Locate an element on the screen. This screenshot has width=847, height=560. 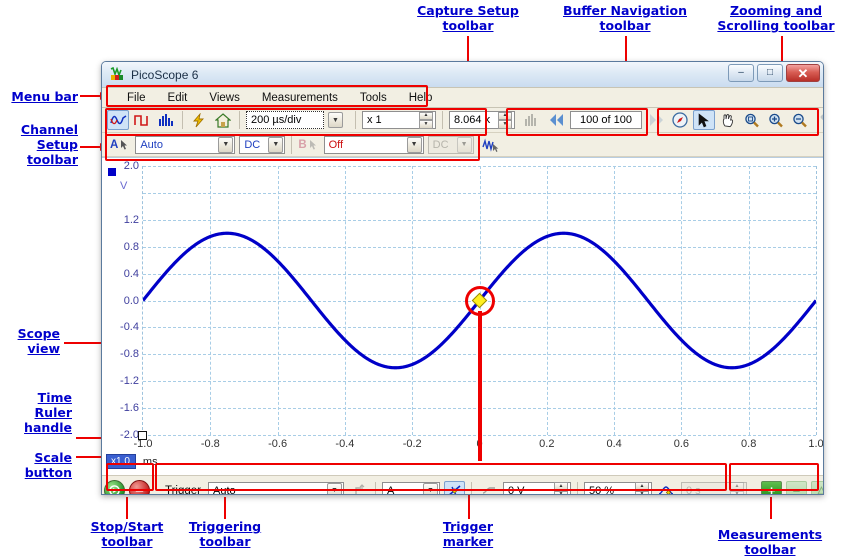
hand-pan-button is located at coordinates (728, 120).